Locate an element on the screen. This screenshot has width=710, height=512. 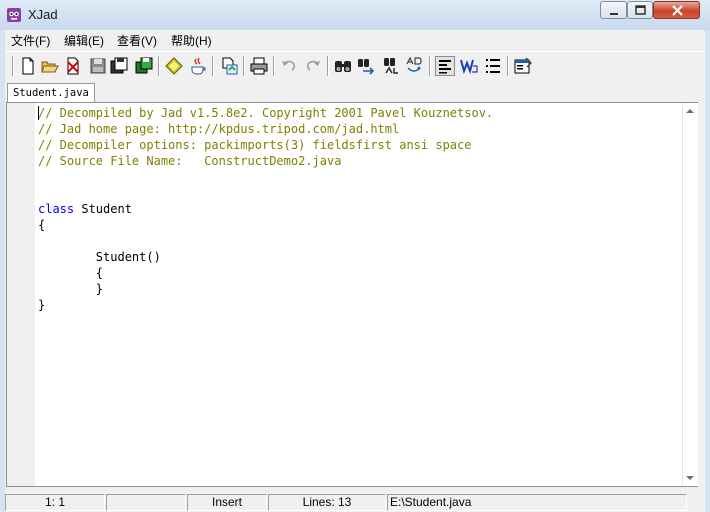
list-icon is located at coordinates (493, 66).